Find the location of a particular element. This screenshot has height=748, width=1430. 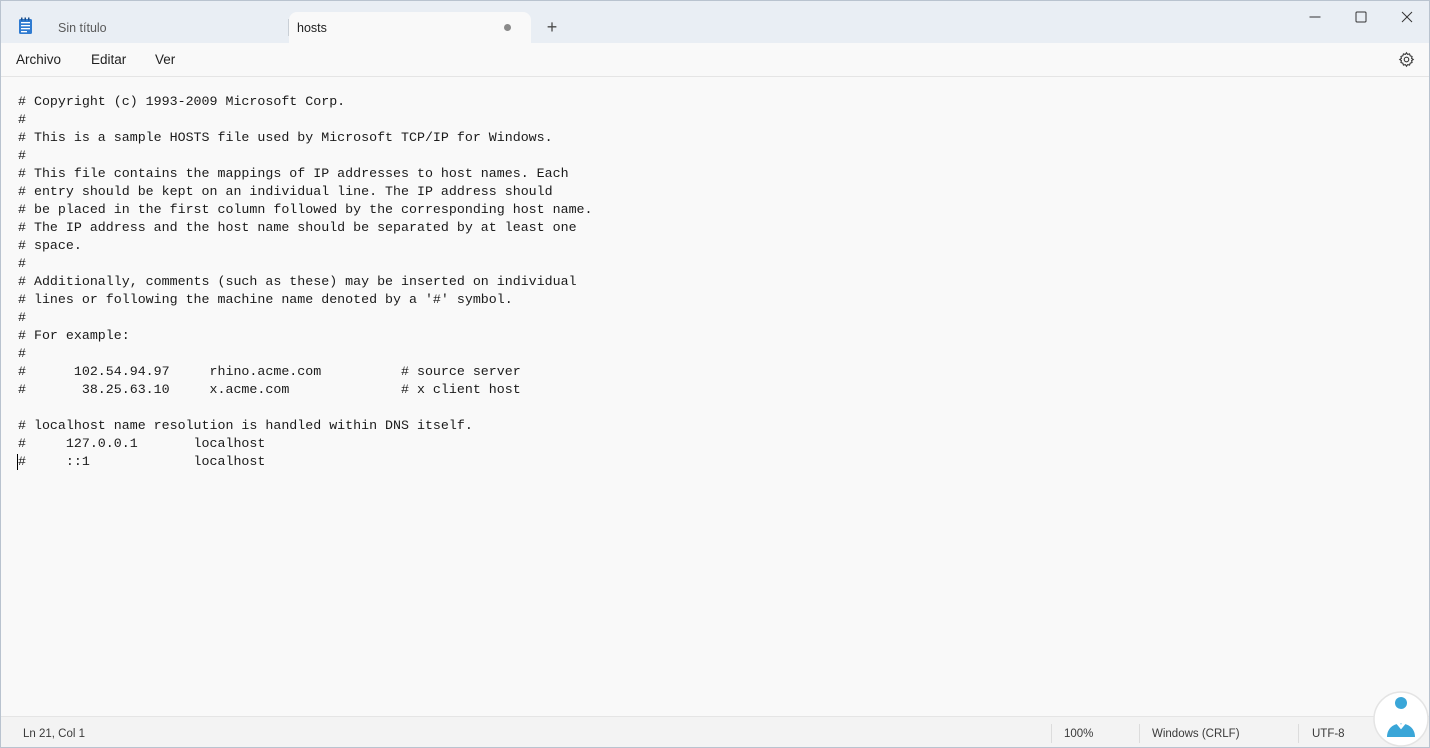

notepad-icon is located at coordinates (26, 26).